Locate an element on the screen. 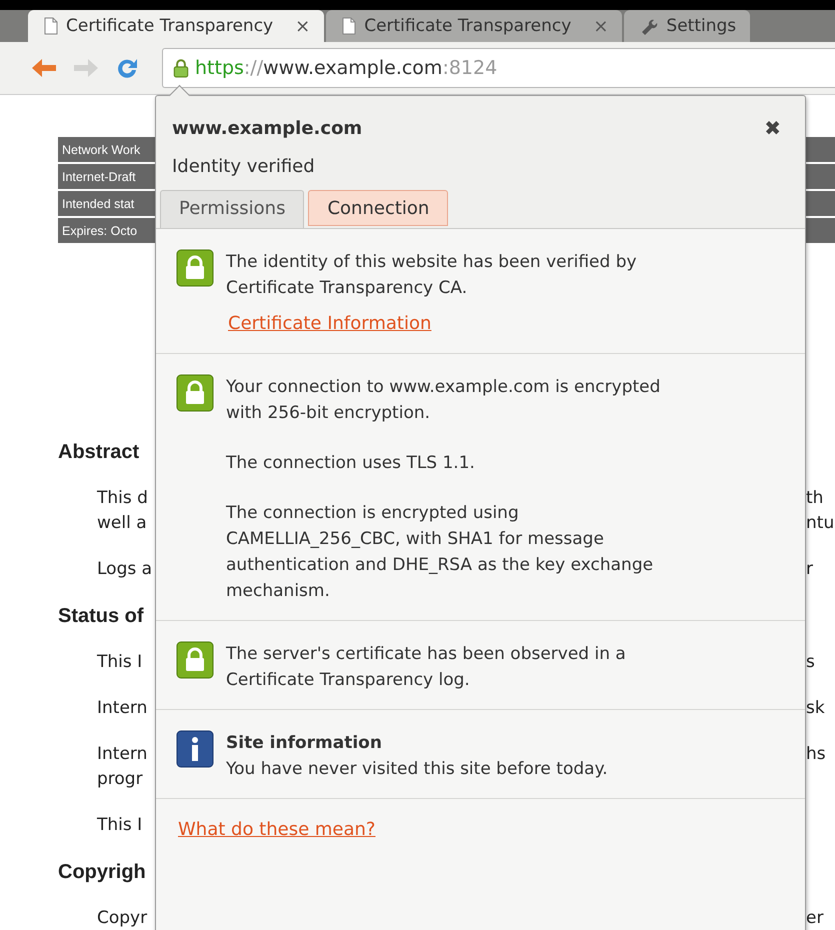 This screenshot has height=930, width=835. site-host: www.example.com is located at coordinates (267, 128).